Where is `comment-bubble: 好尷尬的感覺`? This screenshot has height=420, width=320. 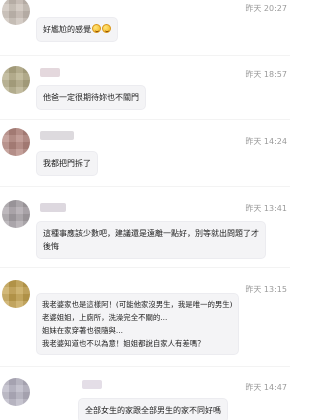
comment-bubble: 好尷尬的感覺 is located at coordinates (77, 29).